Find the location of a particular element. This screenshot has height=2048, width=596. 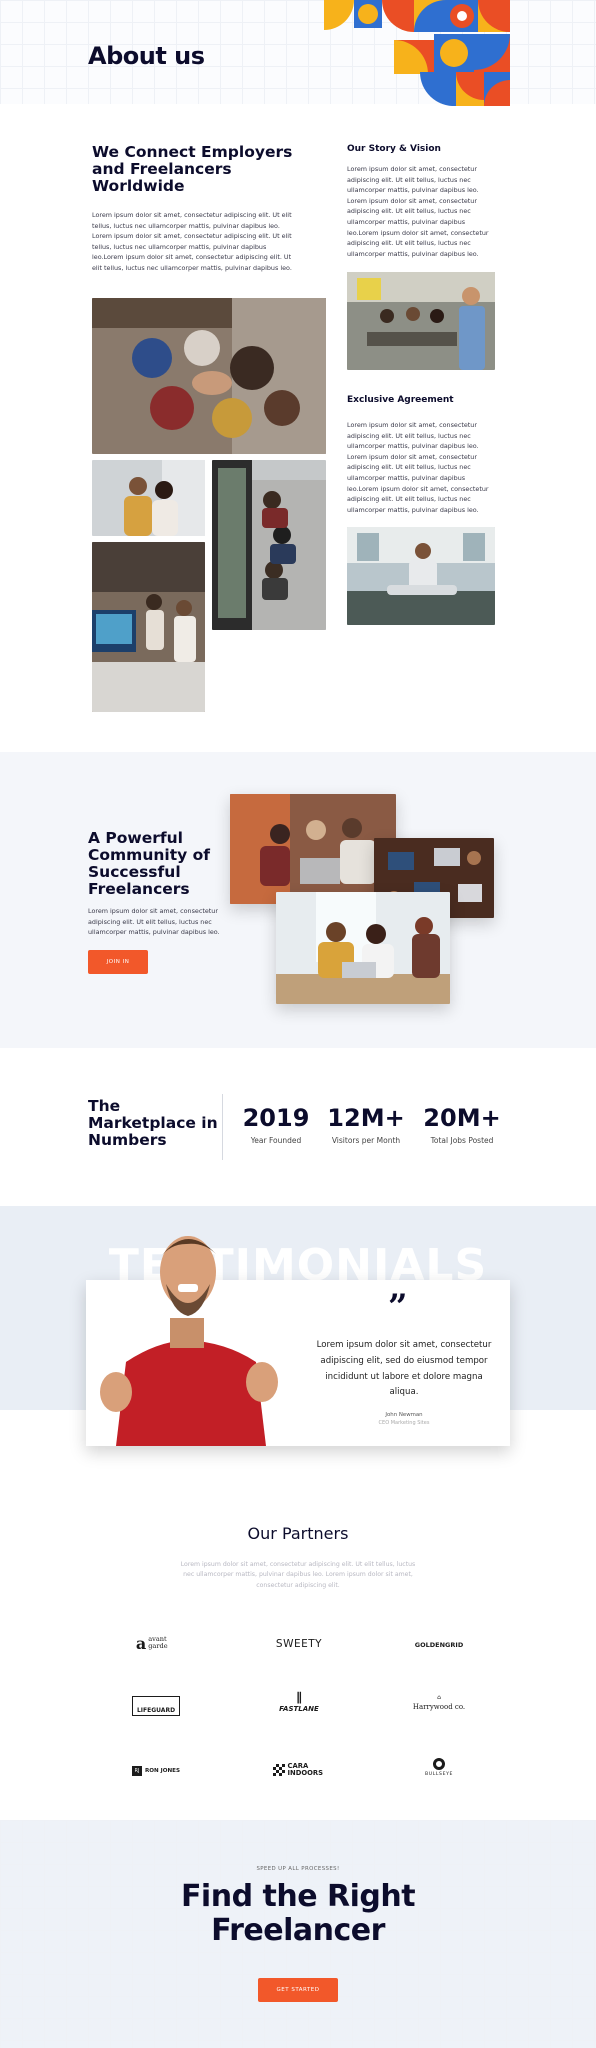

window-workers-photo is located at coordinates (269, 545).